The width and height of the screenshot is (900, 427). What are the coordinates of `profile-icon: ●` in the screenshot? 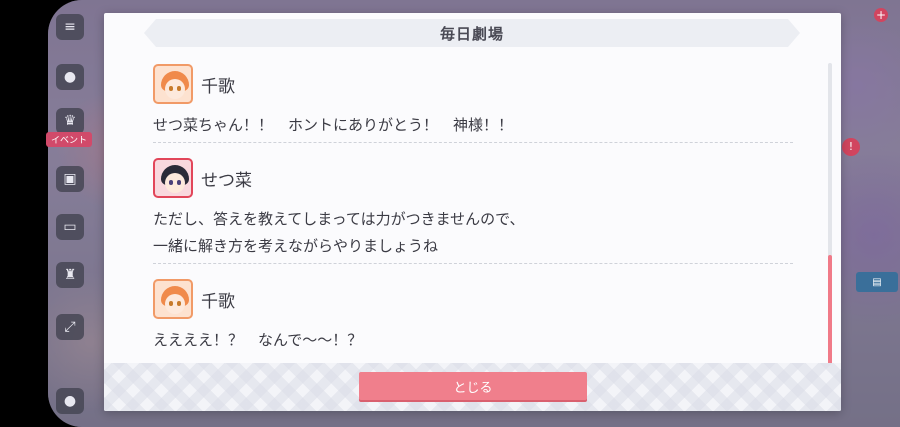 It's located at (70, 401).